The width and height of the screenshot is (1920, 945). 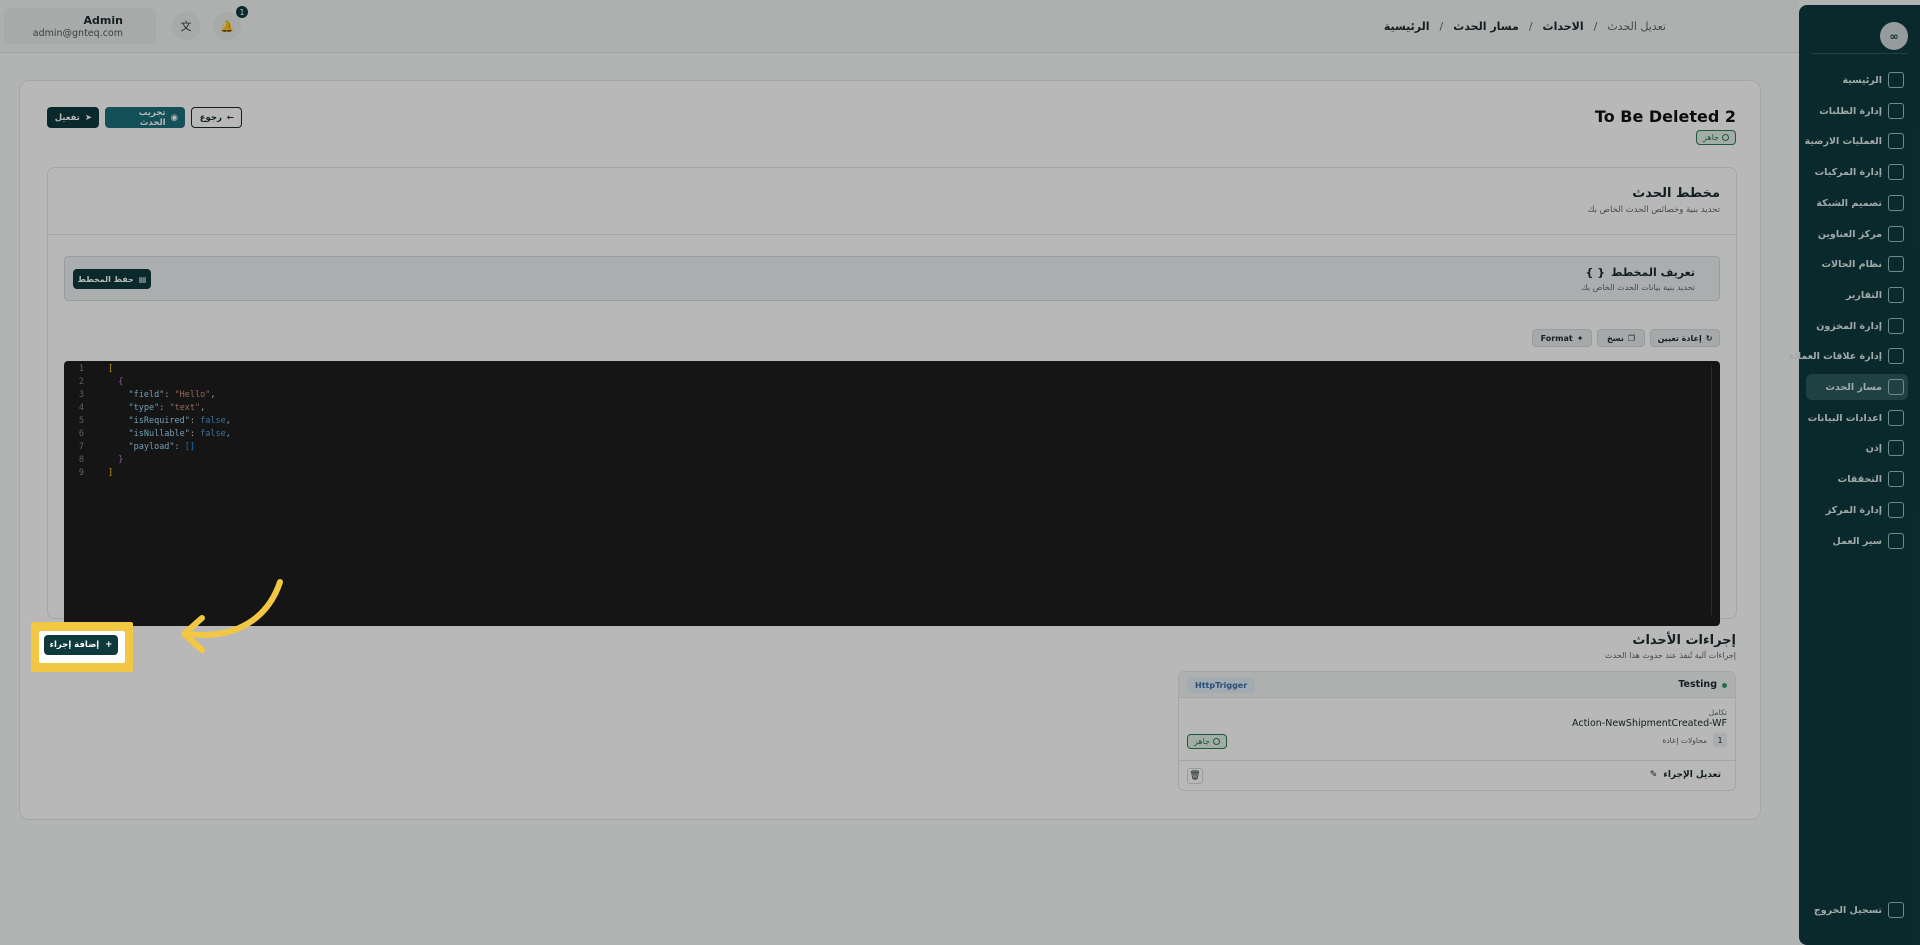 I want to click on schema-definition-title: { } تعريف المخطط, so click(x=1640, y=272).